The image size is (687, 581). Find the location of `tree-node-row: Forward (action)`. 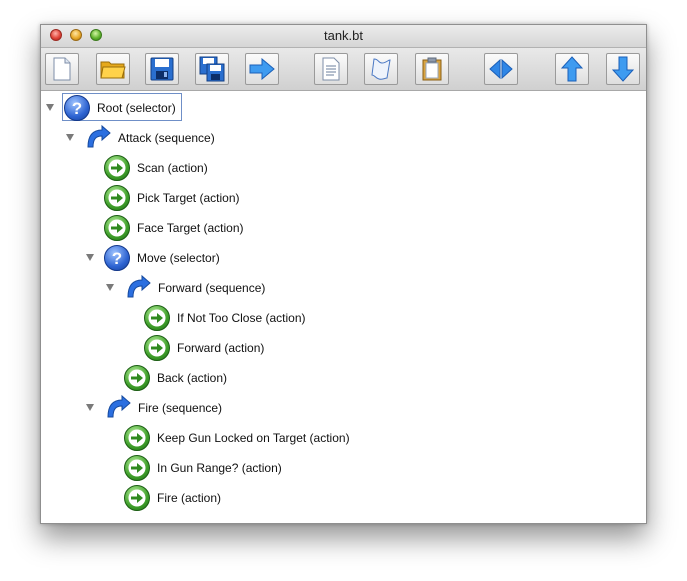

tree-node-row: Forward (action) is located at coordinates (343, 348).